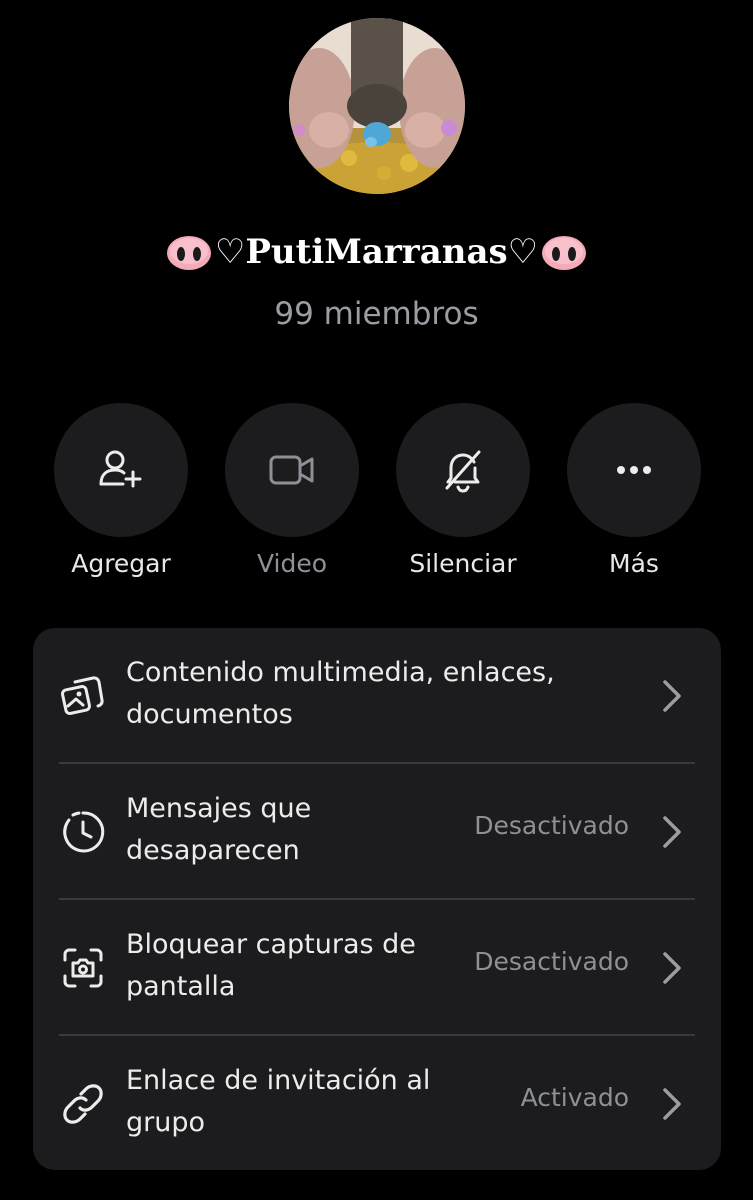  I want to click on more-label: Más, so click(634, 563).